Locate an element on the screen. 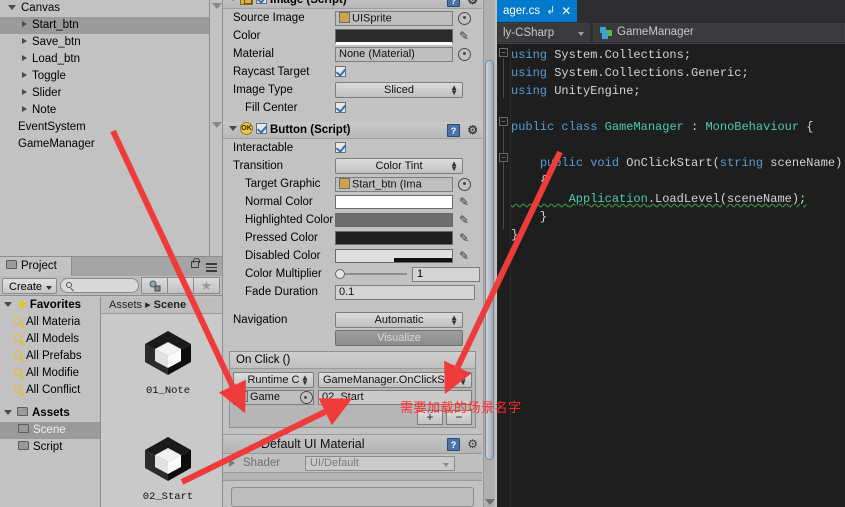  material-row: Material None (Material) is located at coordinates (352, 54).